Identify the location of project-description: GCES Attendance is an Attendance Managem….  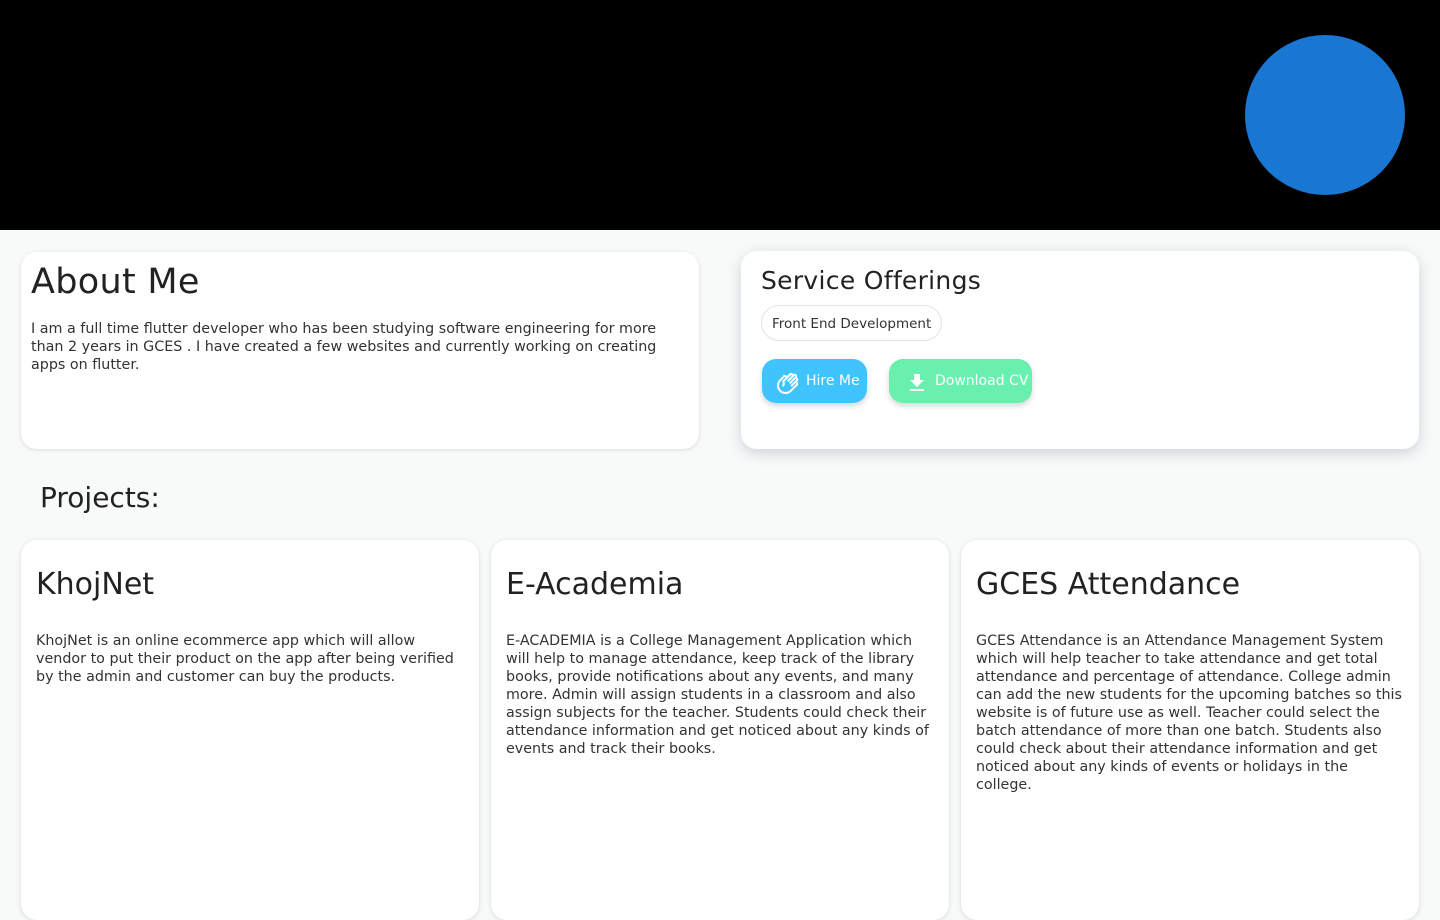
(1189, 713).